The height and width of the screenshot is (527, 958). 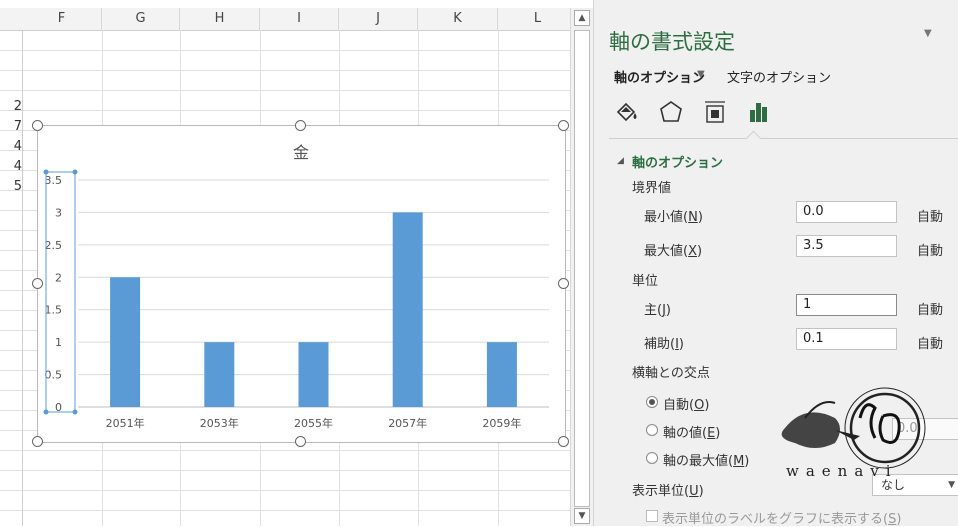 What do you see at coordinates (673, 251) in the screenshot?
I see `max-label: 最大値(X)` at bounding box center [673, 251].